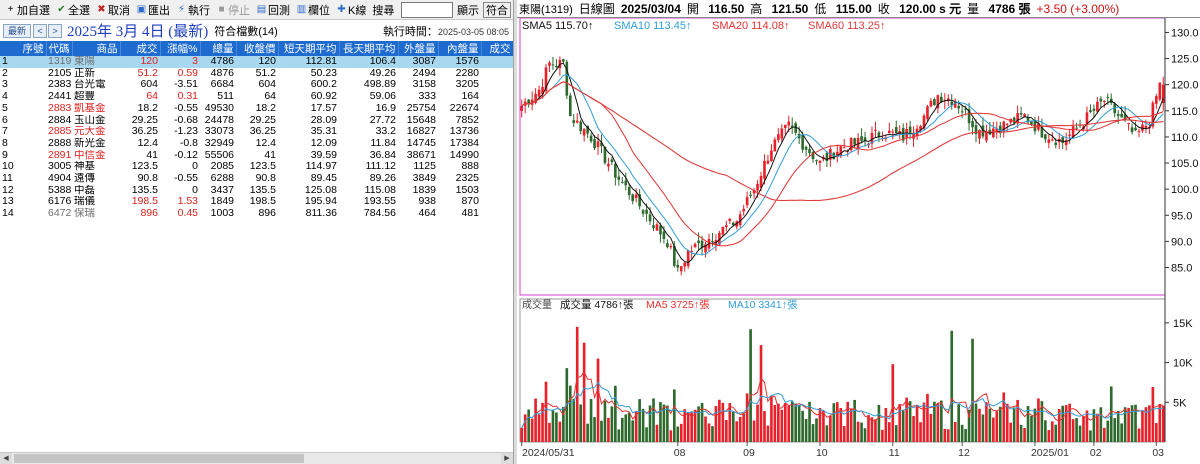 This screenshot has width=1200, height=464. What do you see at coordinates (265, 73) in the screenshot?
I see `table-cell: 51.2` at bounding box center [265, 73].